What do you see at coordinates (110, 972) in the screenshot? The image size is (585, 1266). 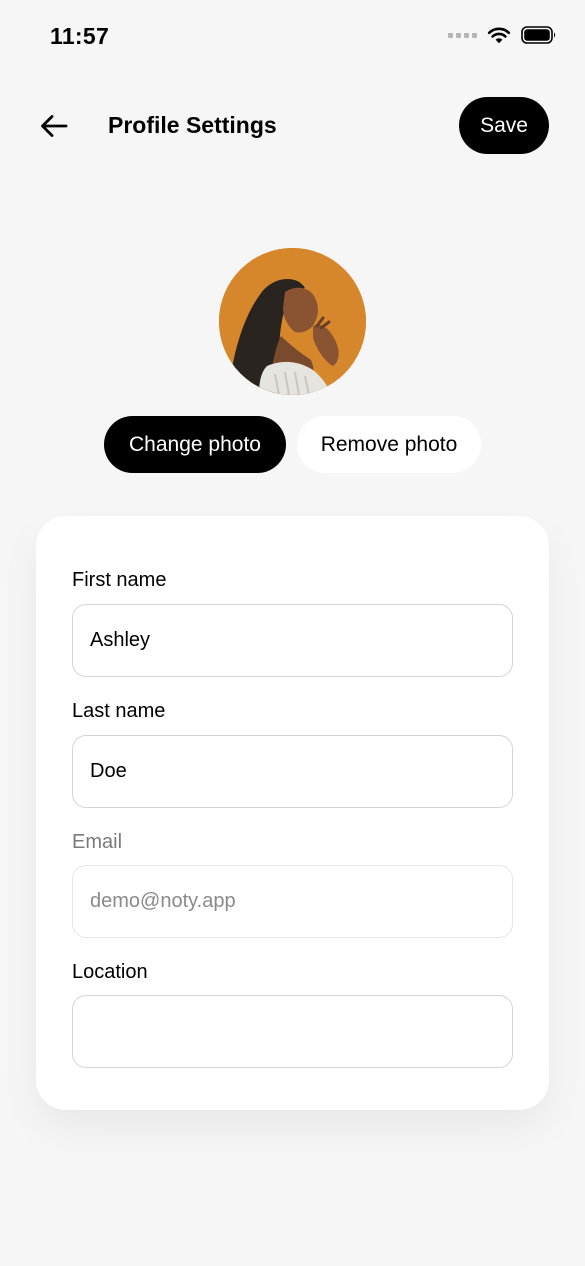 I see `location-label: Location` at bounding box center [110, 972].